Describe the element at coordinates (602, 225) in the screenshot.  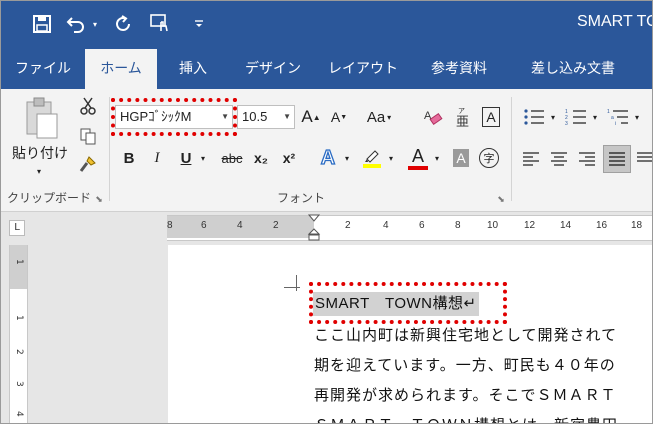
I see `ruler-tick: 16` at that location.